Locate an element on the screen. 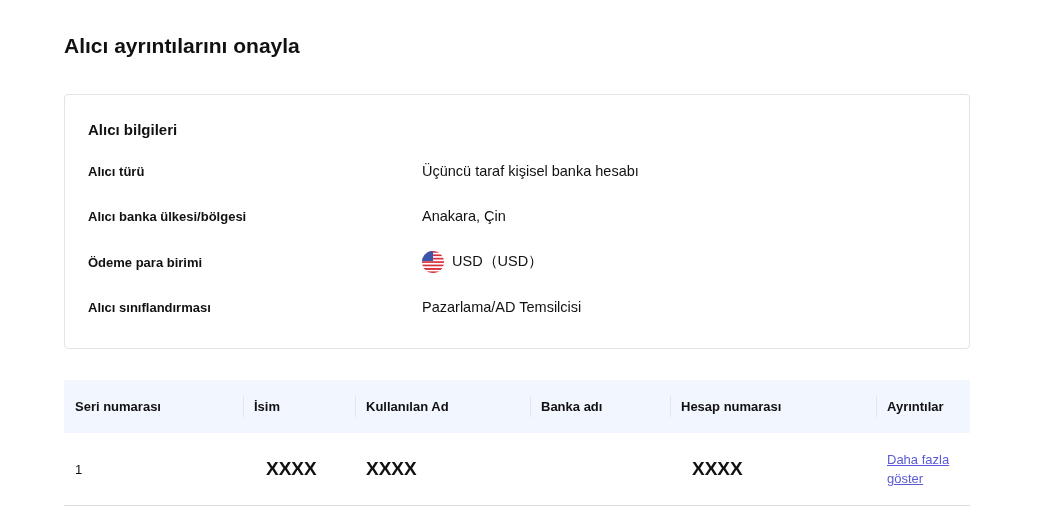 The image size is (1040, 524). field-label: Alıcı banka ülkesi/bölgesi is located at coordinates (167, 217).